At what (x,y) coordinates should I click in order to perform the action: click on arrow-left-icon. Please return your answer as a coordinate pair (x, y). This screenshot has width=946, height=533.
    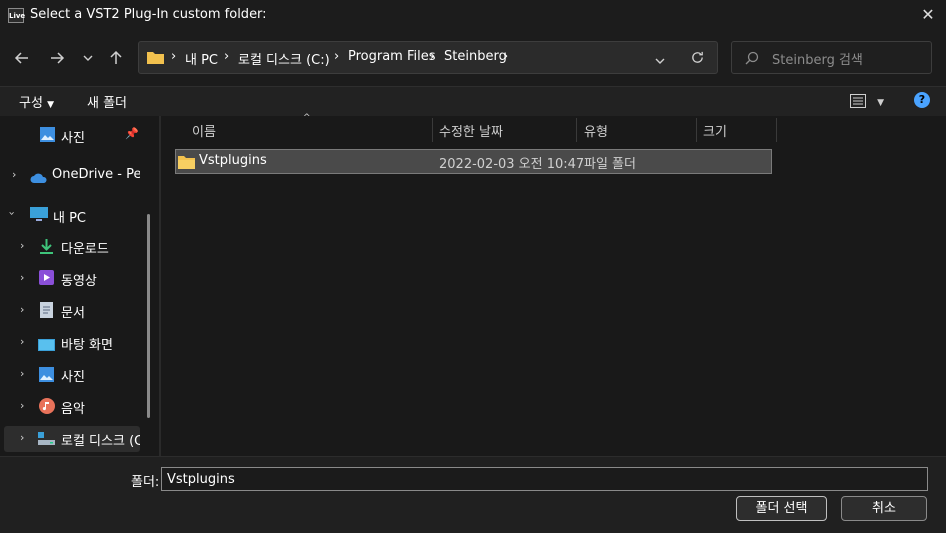
    Looking at the image, I should click on (21, 58).